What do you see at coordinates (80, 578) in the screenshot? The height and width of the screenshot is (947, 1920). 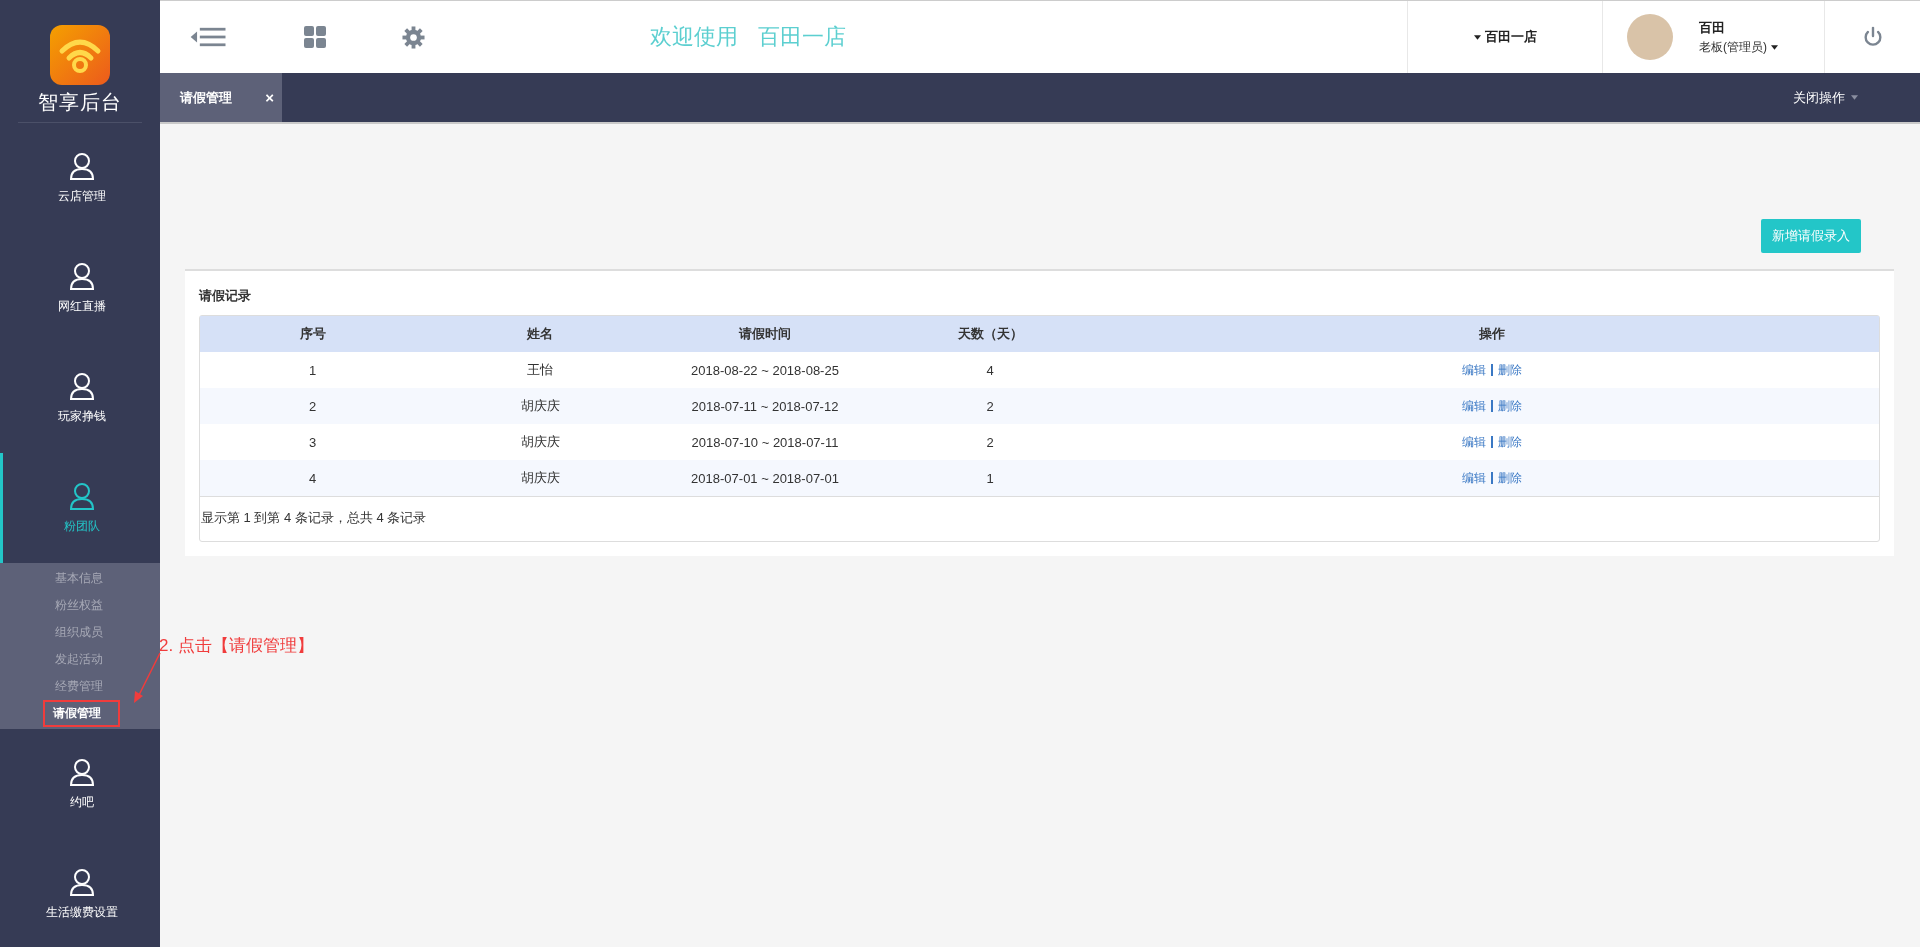 I see `submenu-item: 基本信息` at bounding box center [80, 578].